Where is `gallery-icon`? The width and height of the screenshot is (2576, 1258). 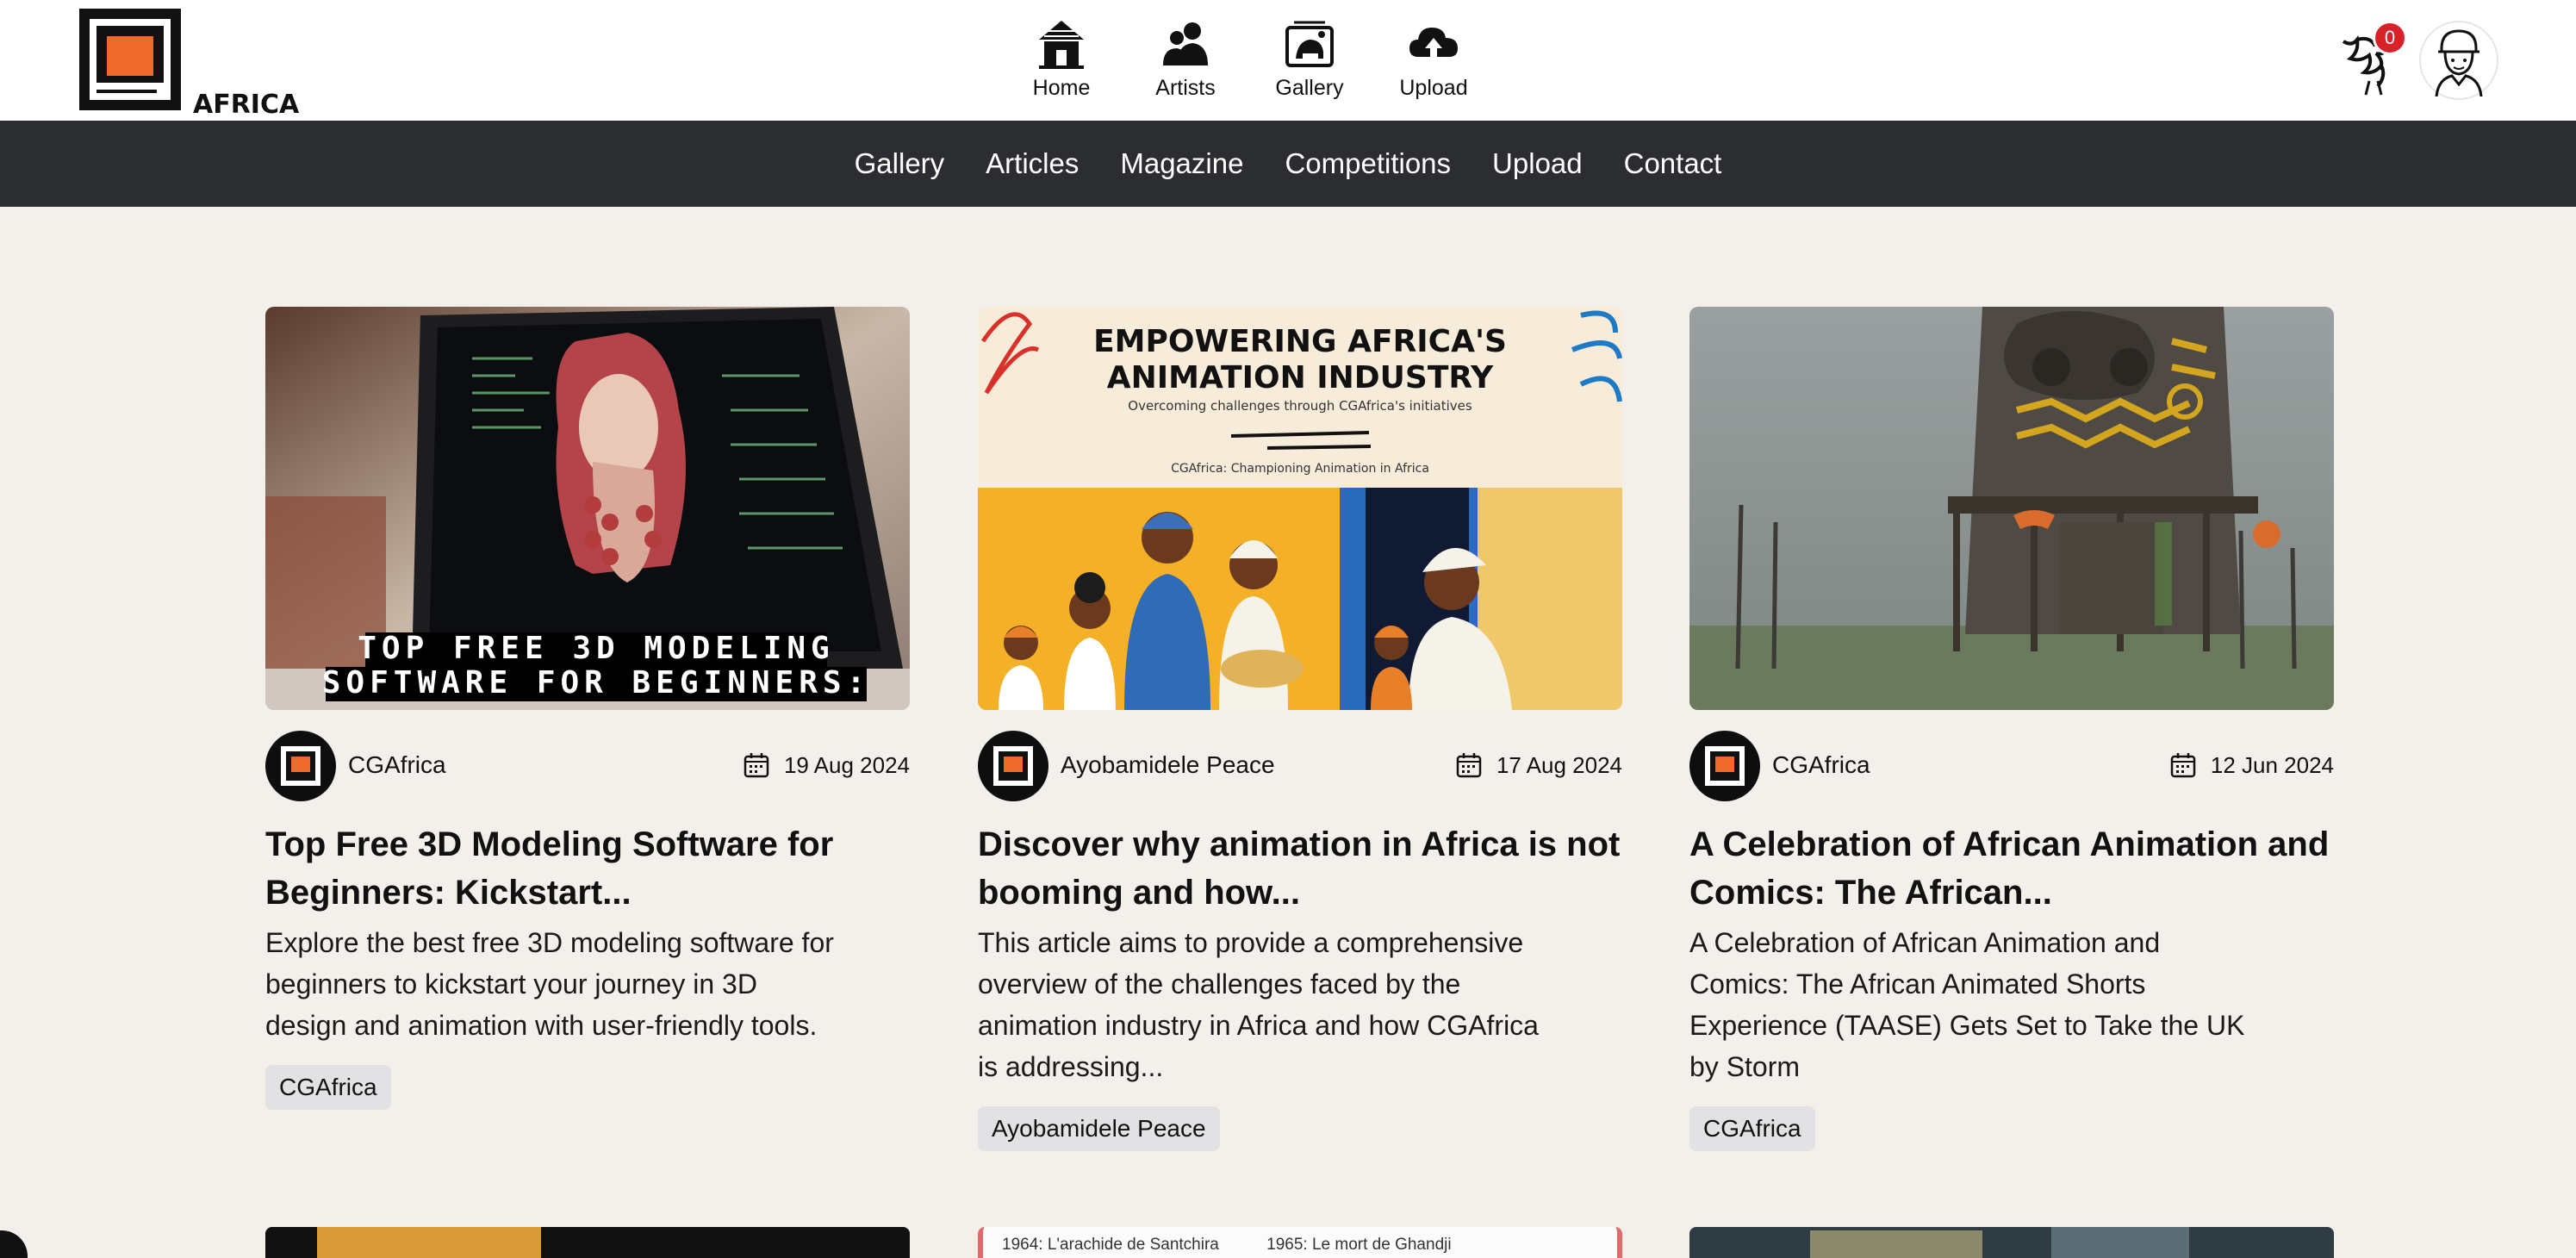
gallery-icon is located at coordinates (1310, 44).